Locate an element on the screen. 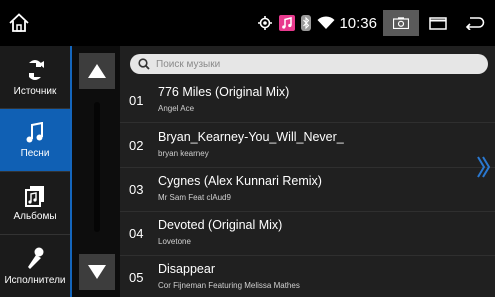 Image resolution: width=495 pixels, height=297 pixels. sidebar-item-source: Источник is located at coordinates (35, 77).